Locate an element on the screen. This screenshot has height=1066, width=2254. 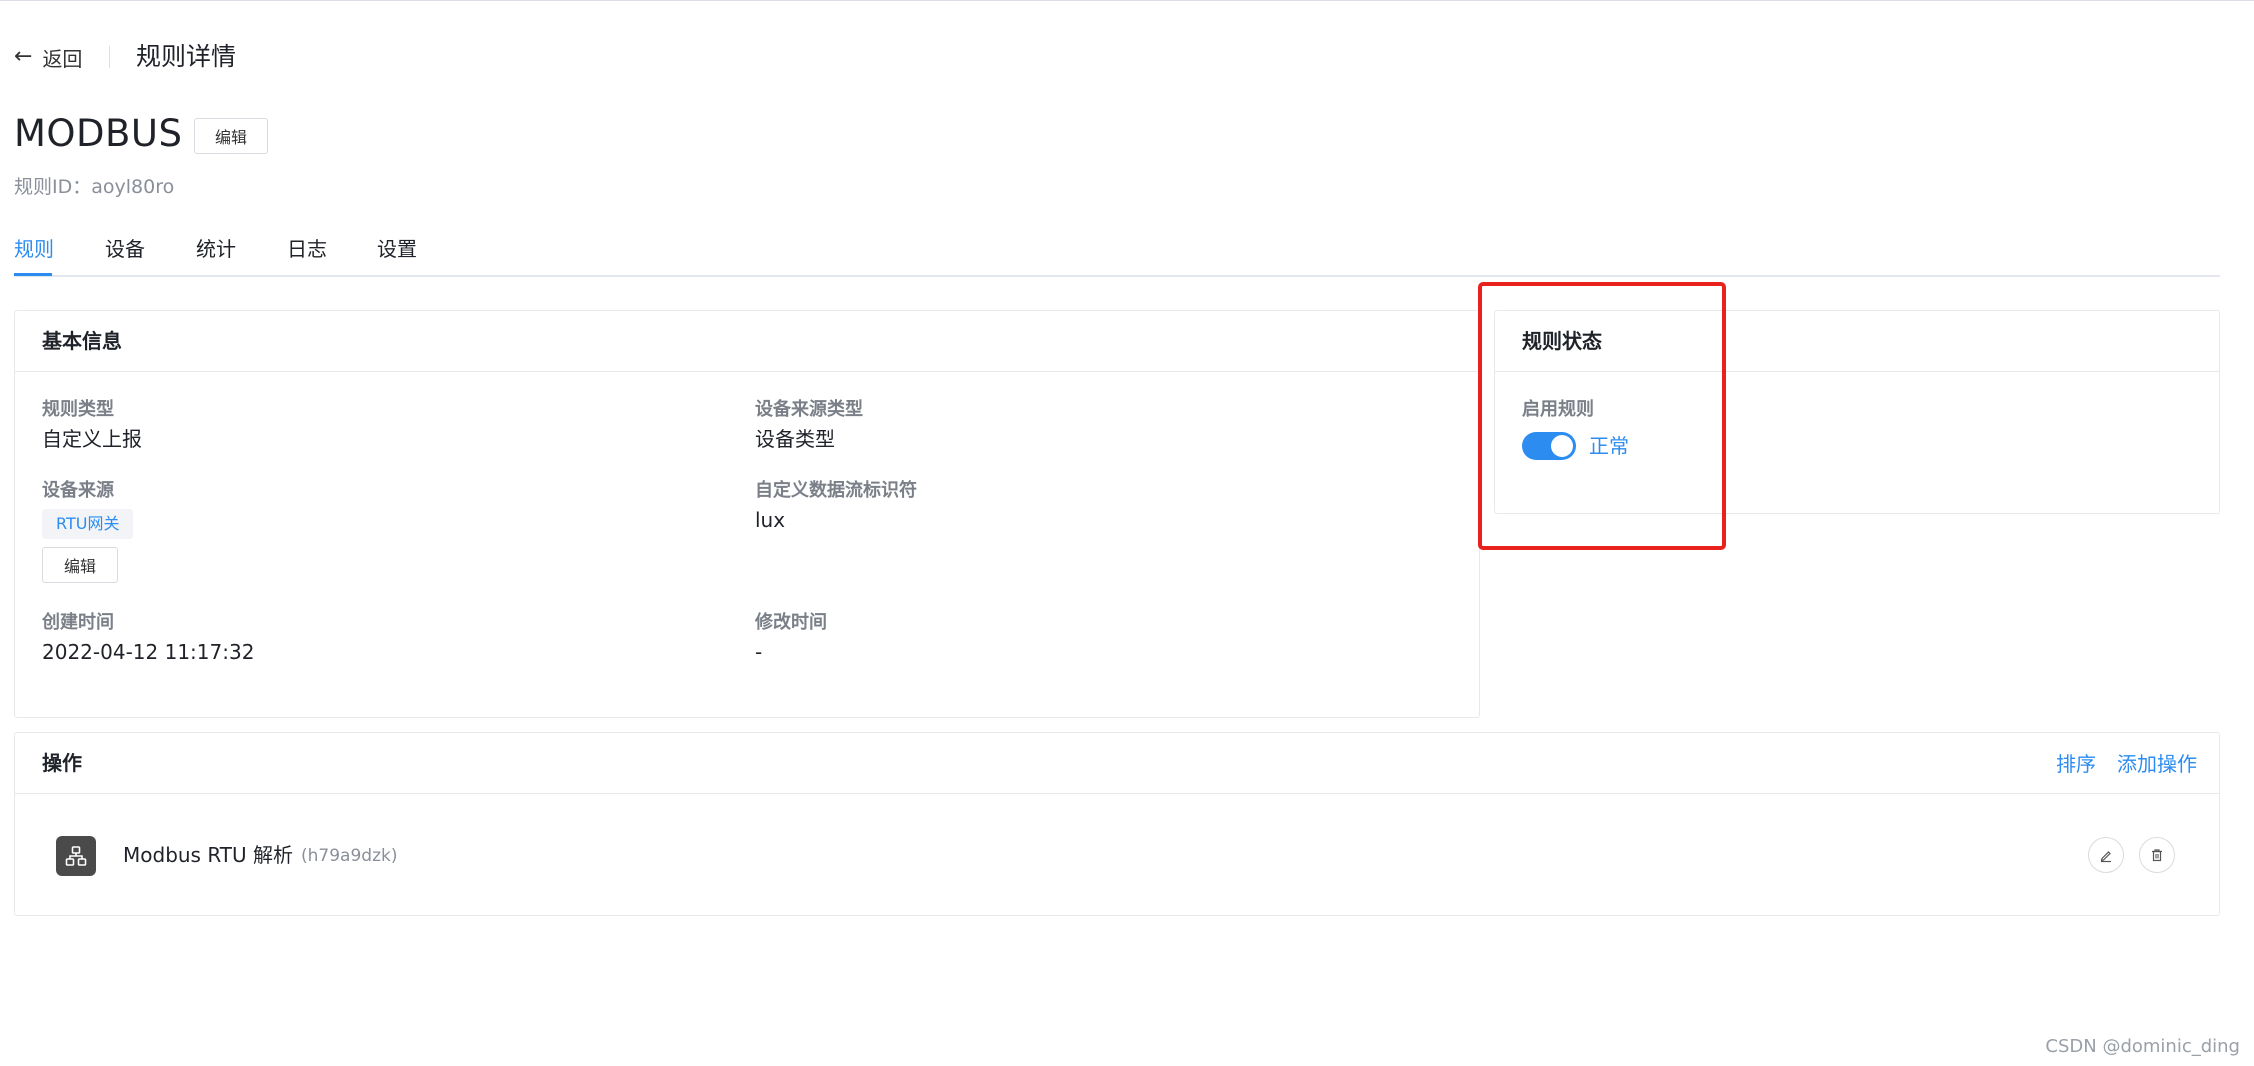
operations-header: 操作 排序 添加操作 is located at coordinates (1117, 763).